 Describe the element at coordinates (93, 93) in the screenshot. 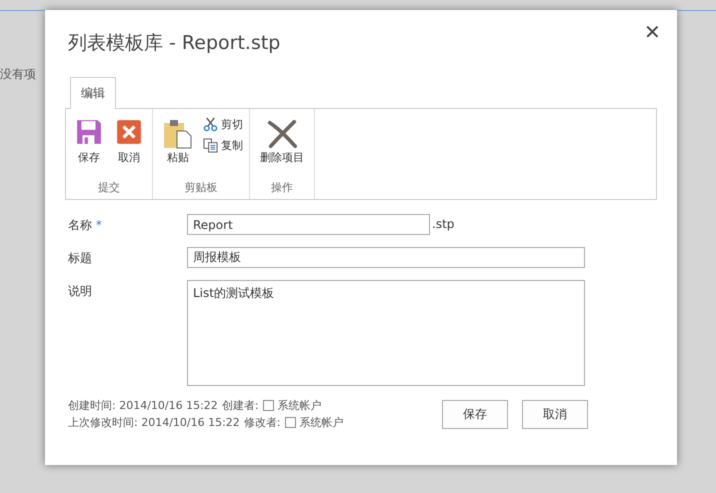

I see `ribbon-tab: 编辑` at that location.